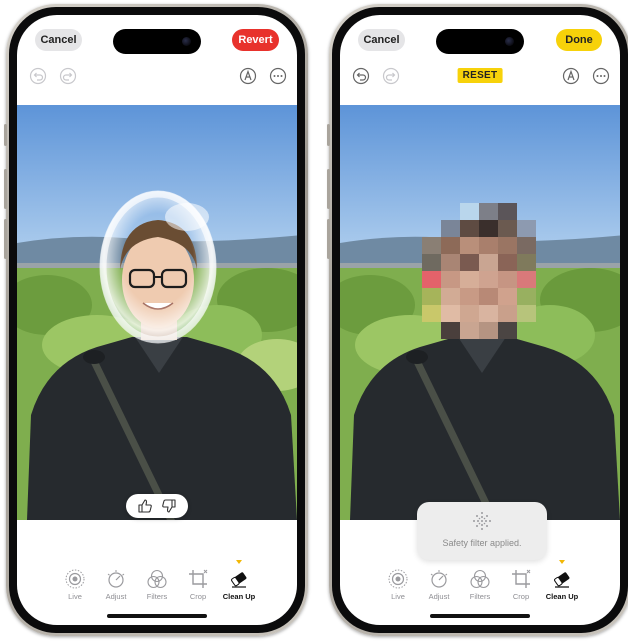  I want to click on done-button: Done, so click(579, 40).